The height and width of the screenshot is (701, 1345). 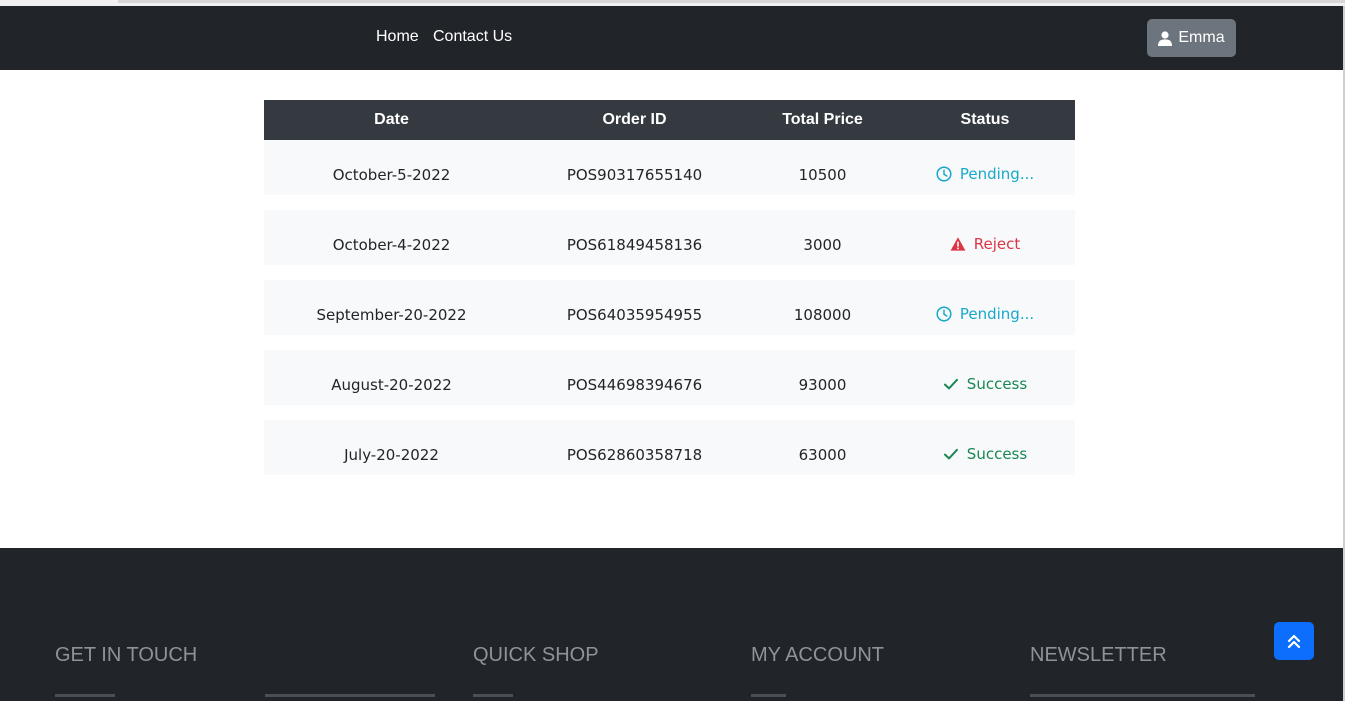 What do you see at coordinates (634, 245) in the screenshot?
I see `order-id-cell: POS61849458136` at bounding box center [634, 245].